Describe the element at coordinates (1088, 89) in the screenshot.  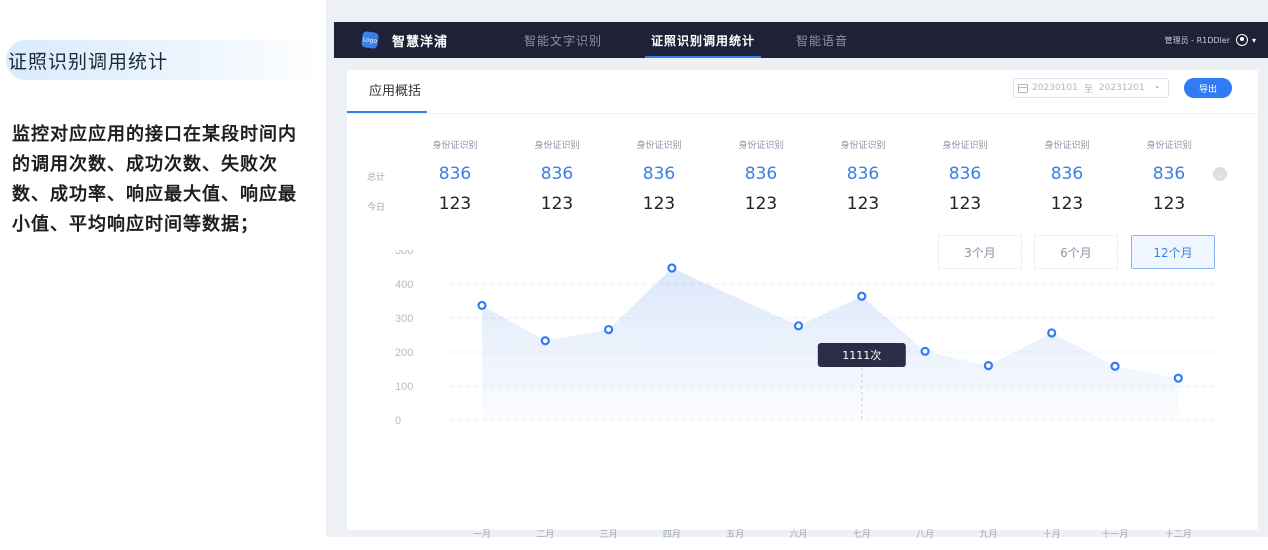
I see `date-separator: 至` at that location.